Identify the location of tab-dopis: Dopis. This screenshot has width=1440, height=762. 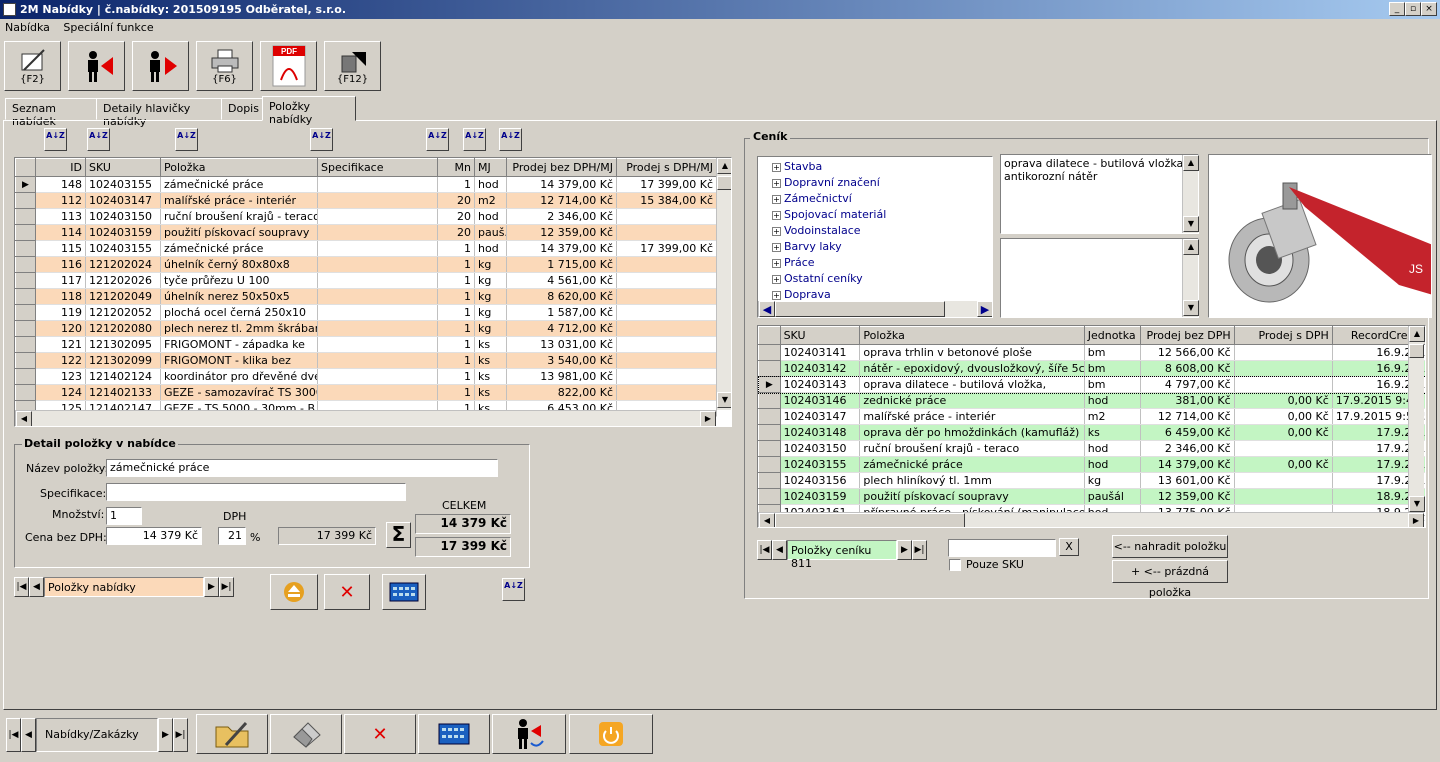
(242, 109).